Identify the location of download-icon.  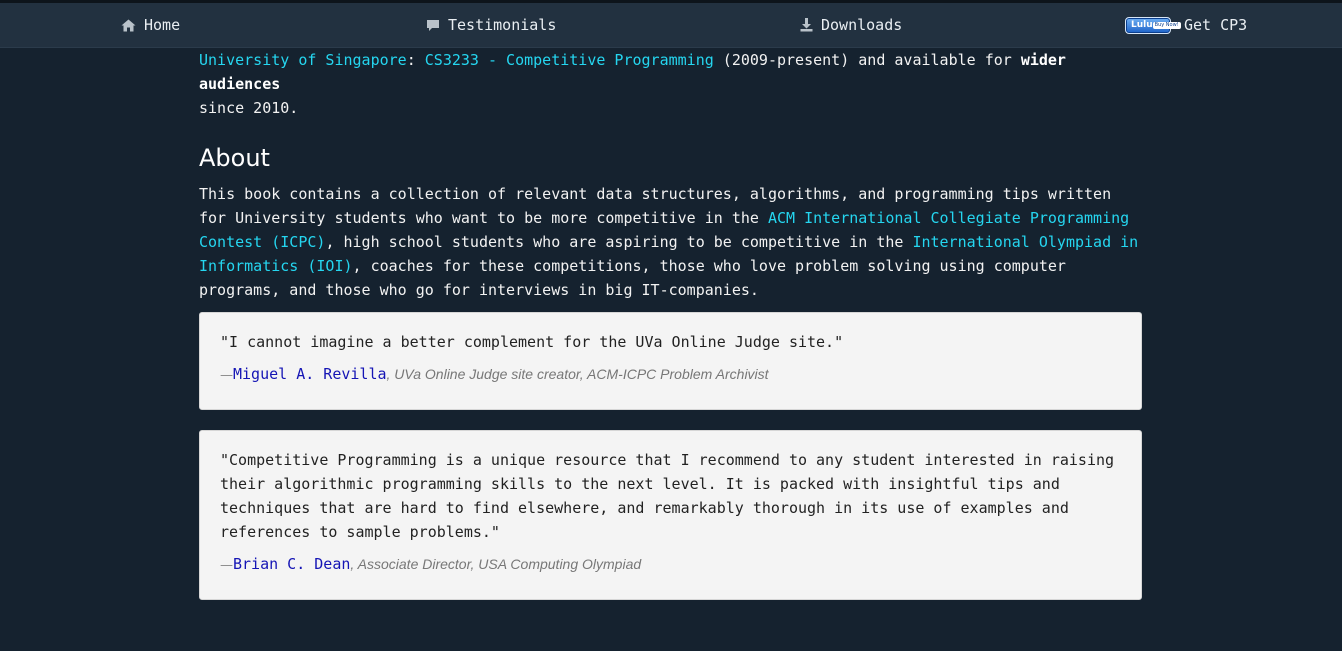
(806, 25).